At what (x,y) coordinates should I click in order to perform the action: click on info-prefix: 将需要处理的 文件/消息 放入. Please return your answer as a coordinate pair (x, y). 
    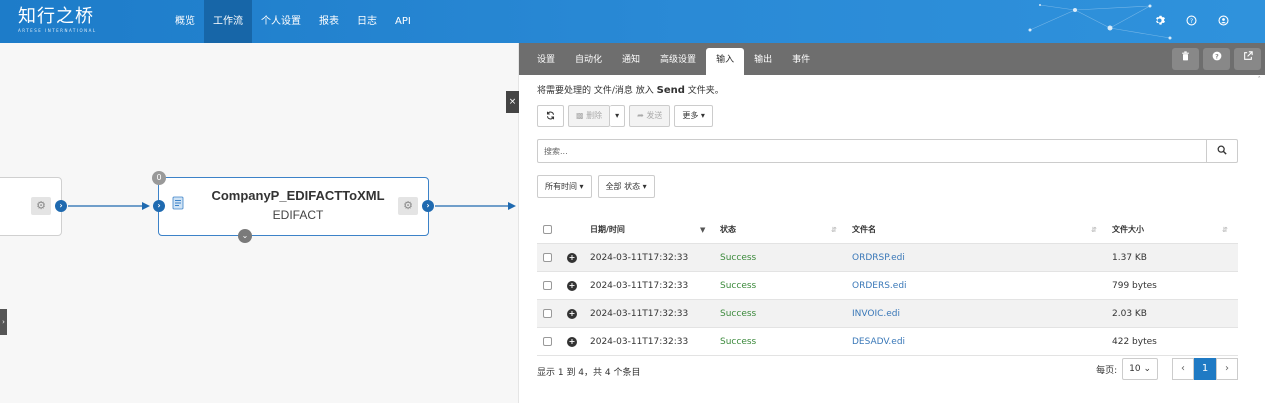
    Looking at the image, I should click on (597, 91).